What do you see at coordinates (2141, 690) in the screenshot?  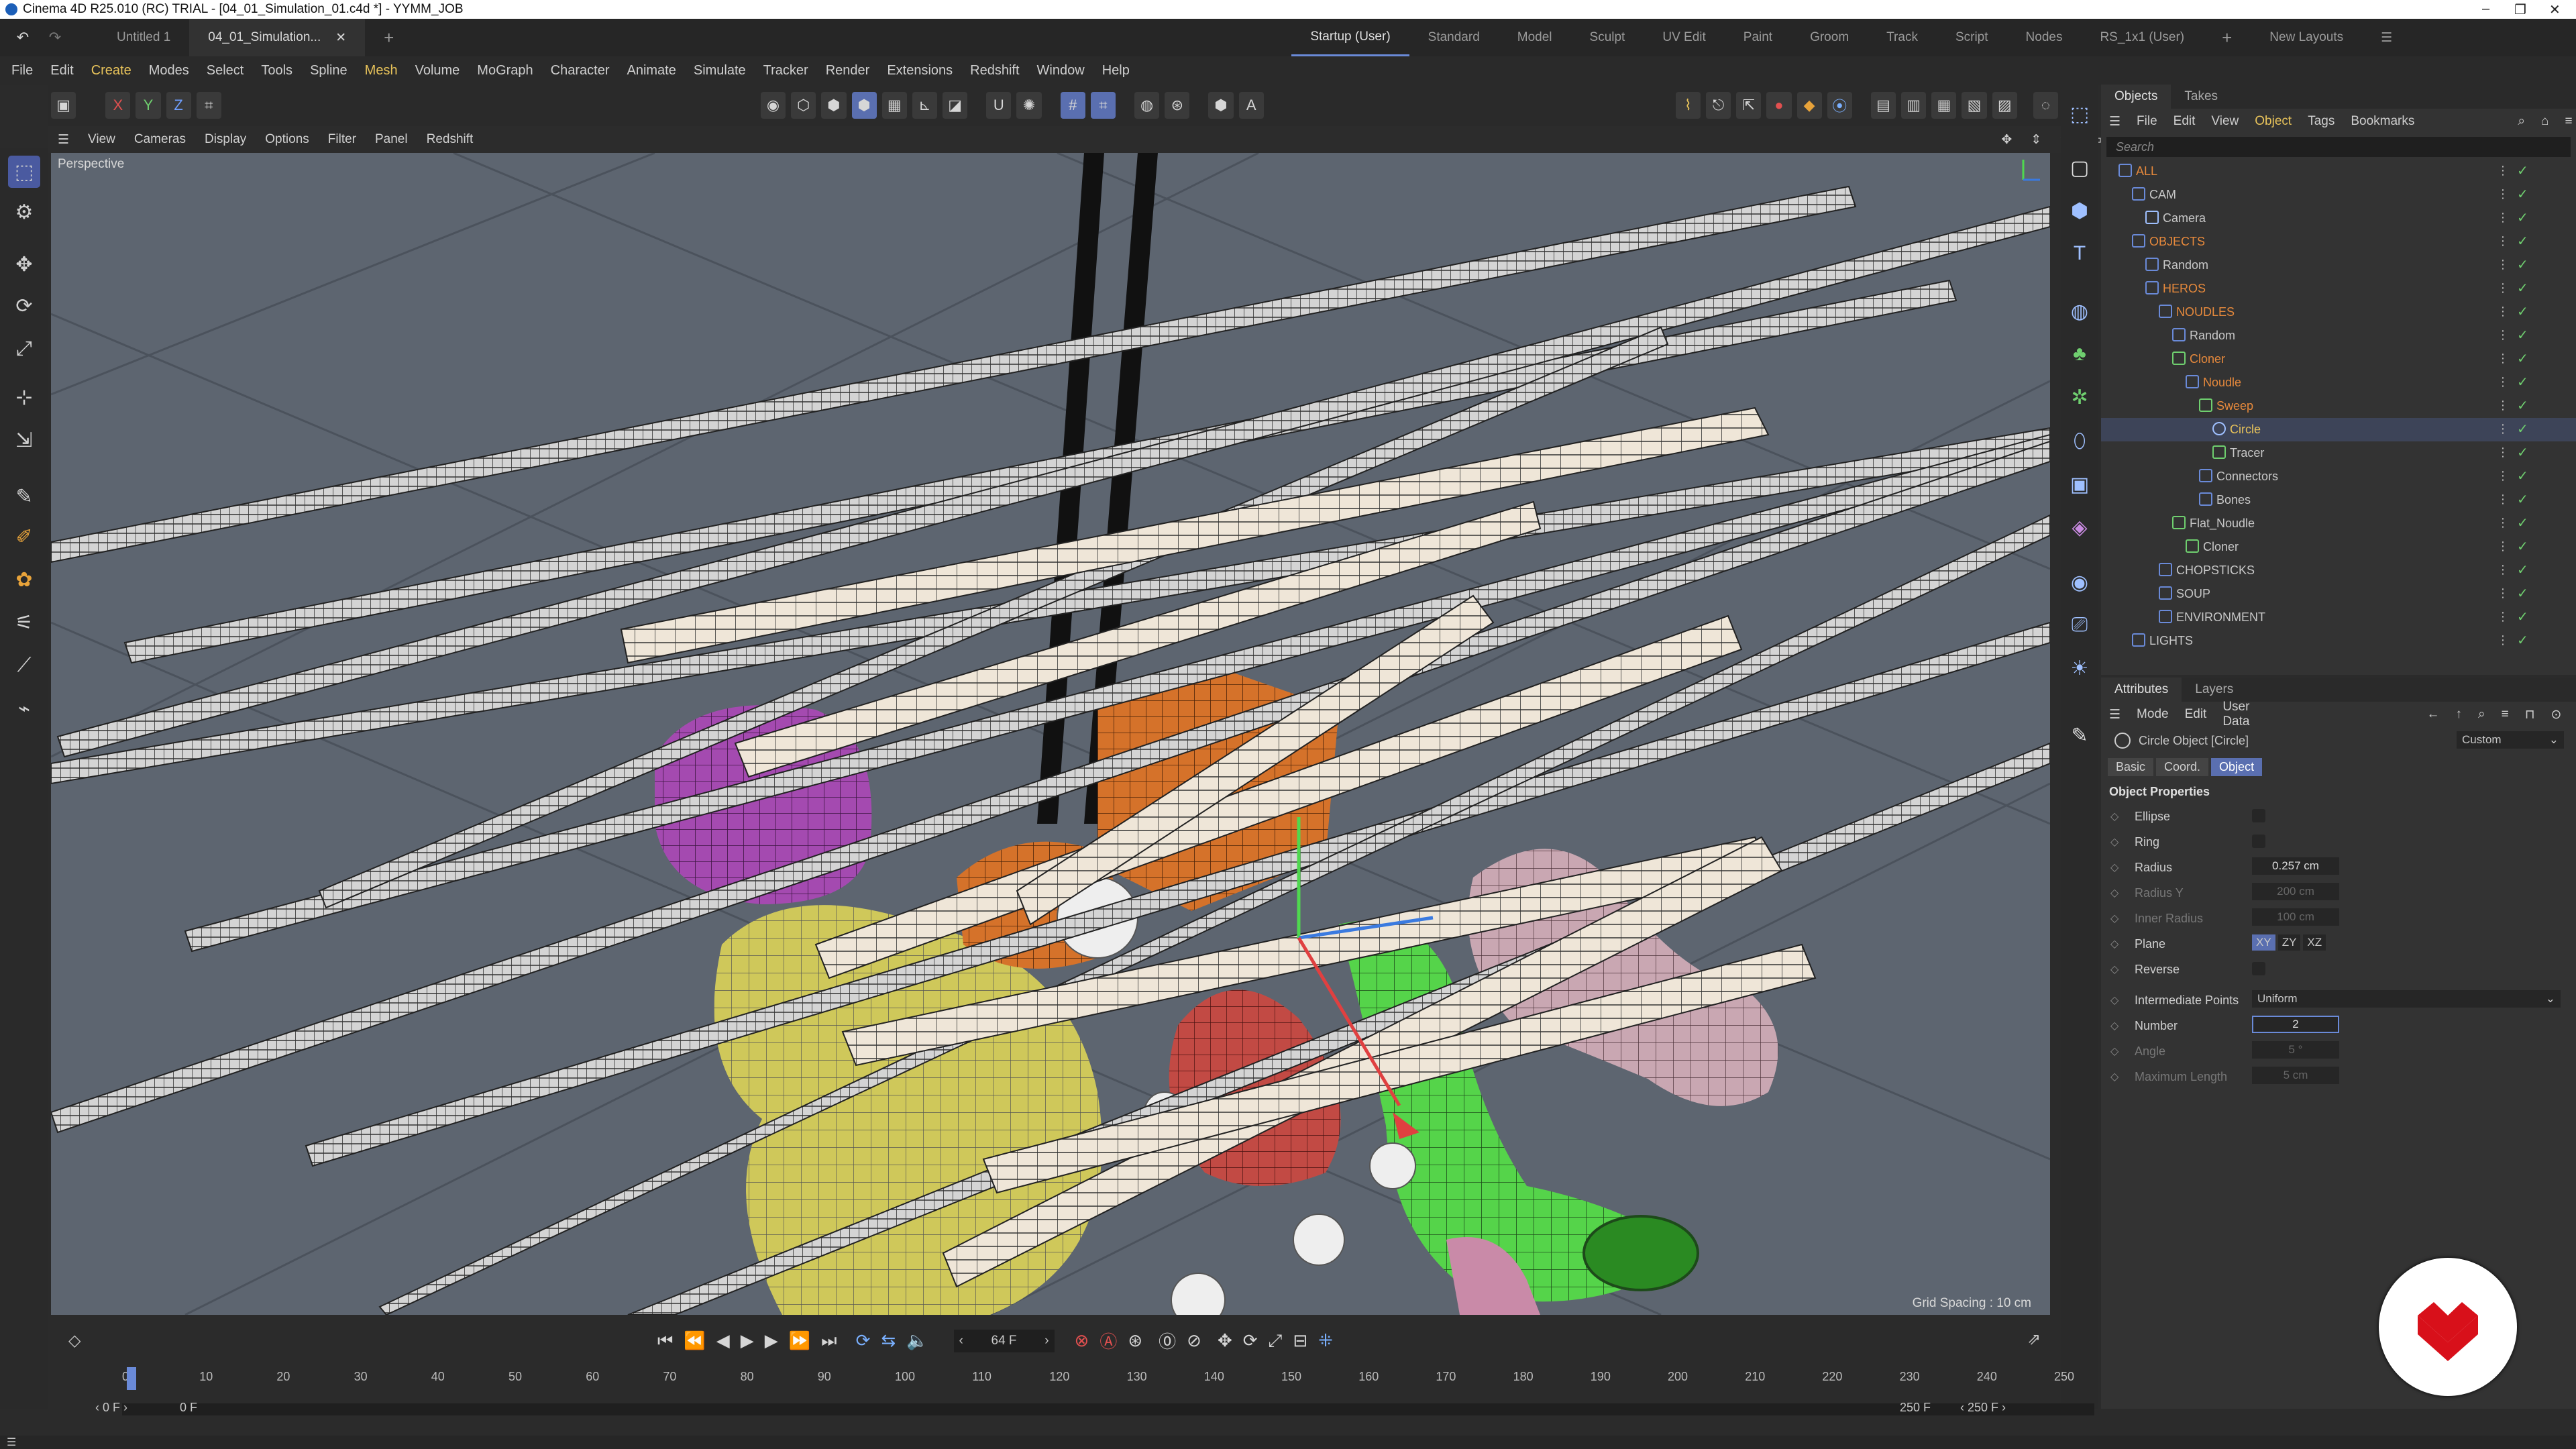 I see `tab-attributes: Attributes` at bounding box center [2141, 690].